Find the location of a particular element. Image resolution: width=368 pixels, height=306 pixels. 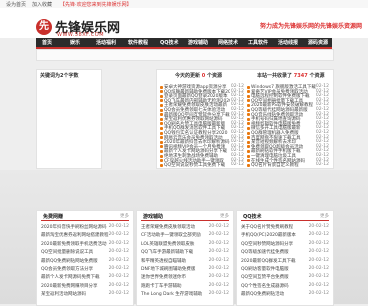

item-title: The Long Dark 生存游戏辅助 is located at coordinates (178, 294).